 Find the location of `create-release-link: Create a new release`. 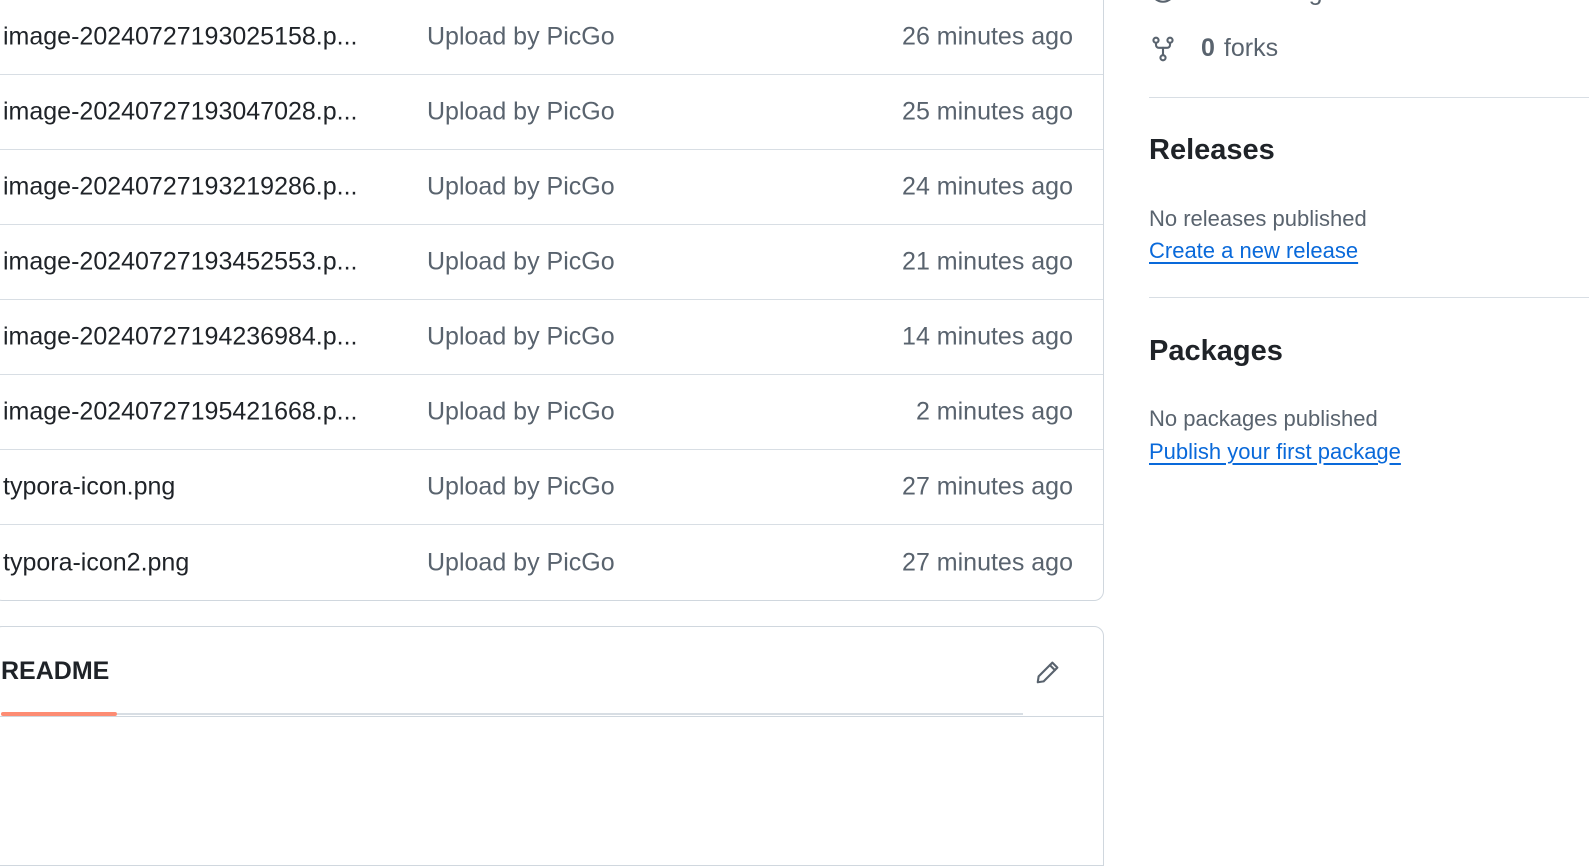

create-release-link: Create a new release is located at coordinates (1253, 251).